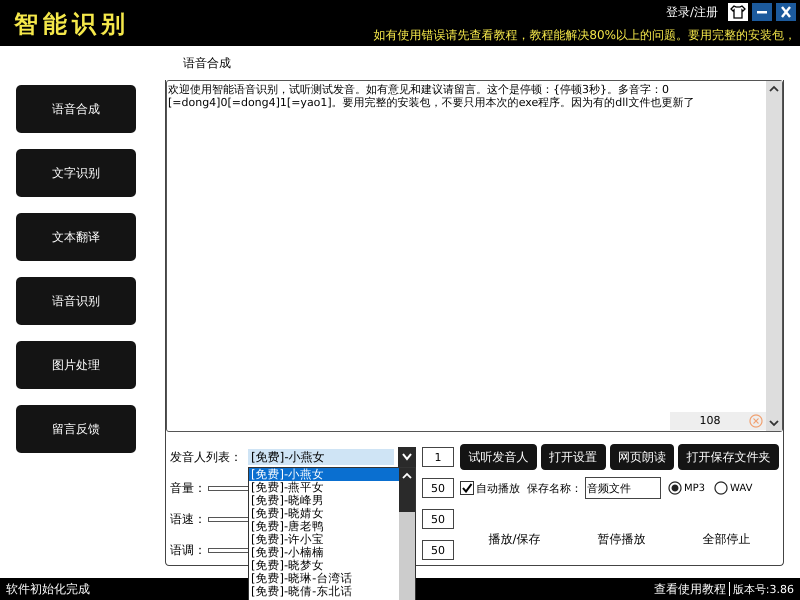 The height and width of the screenshot is (600, 800). I want to click on editor-text-line: [=dong4]0[=dong4]1[=yao1]。要用完整的安装包，不要只用本次的exe程序。因为有的dll文件也更新了, so click(432, 102).